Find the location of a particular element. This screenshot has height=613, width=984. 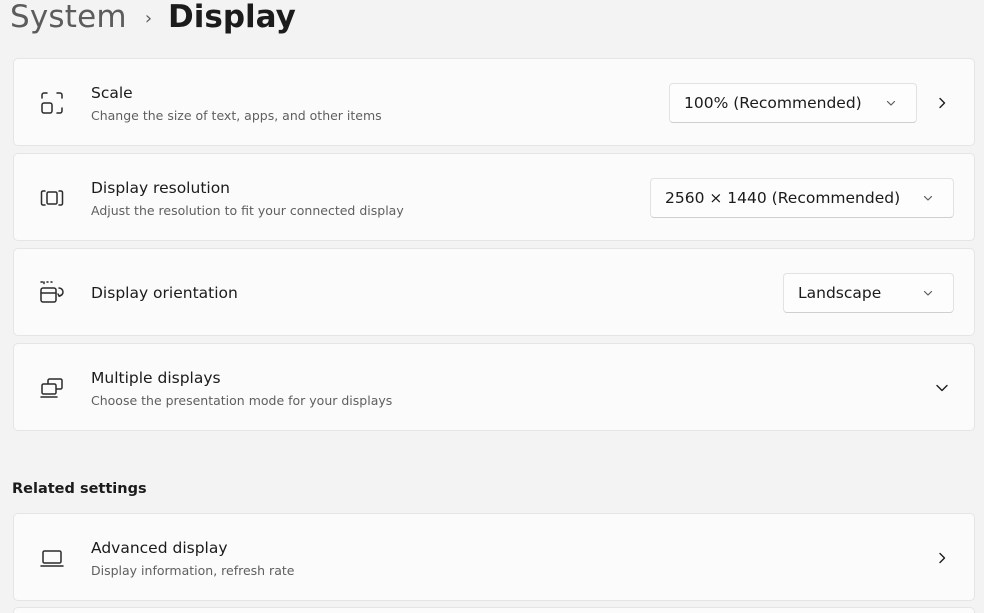

display-orientation-dropdown-value: Landscape is located at coordinates (840, 293).